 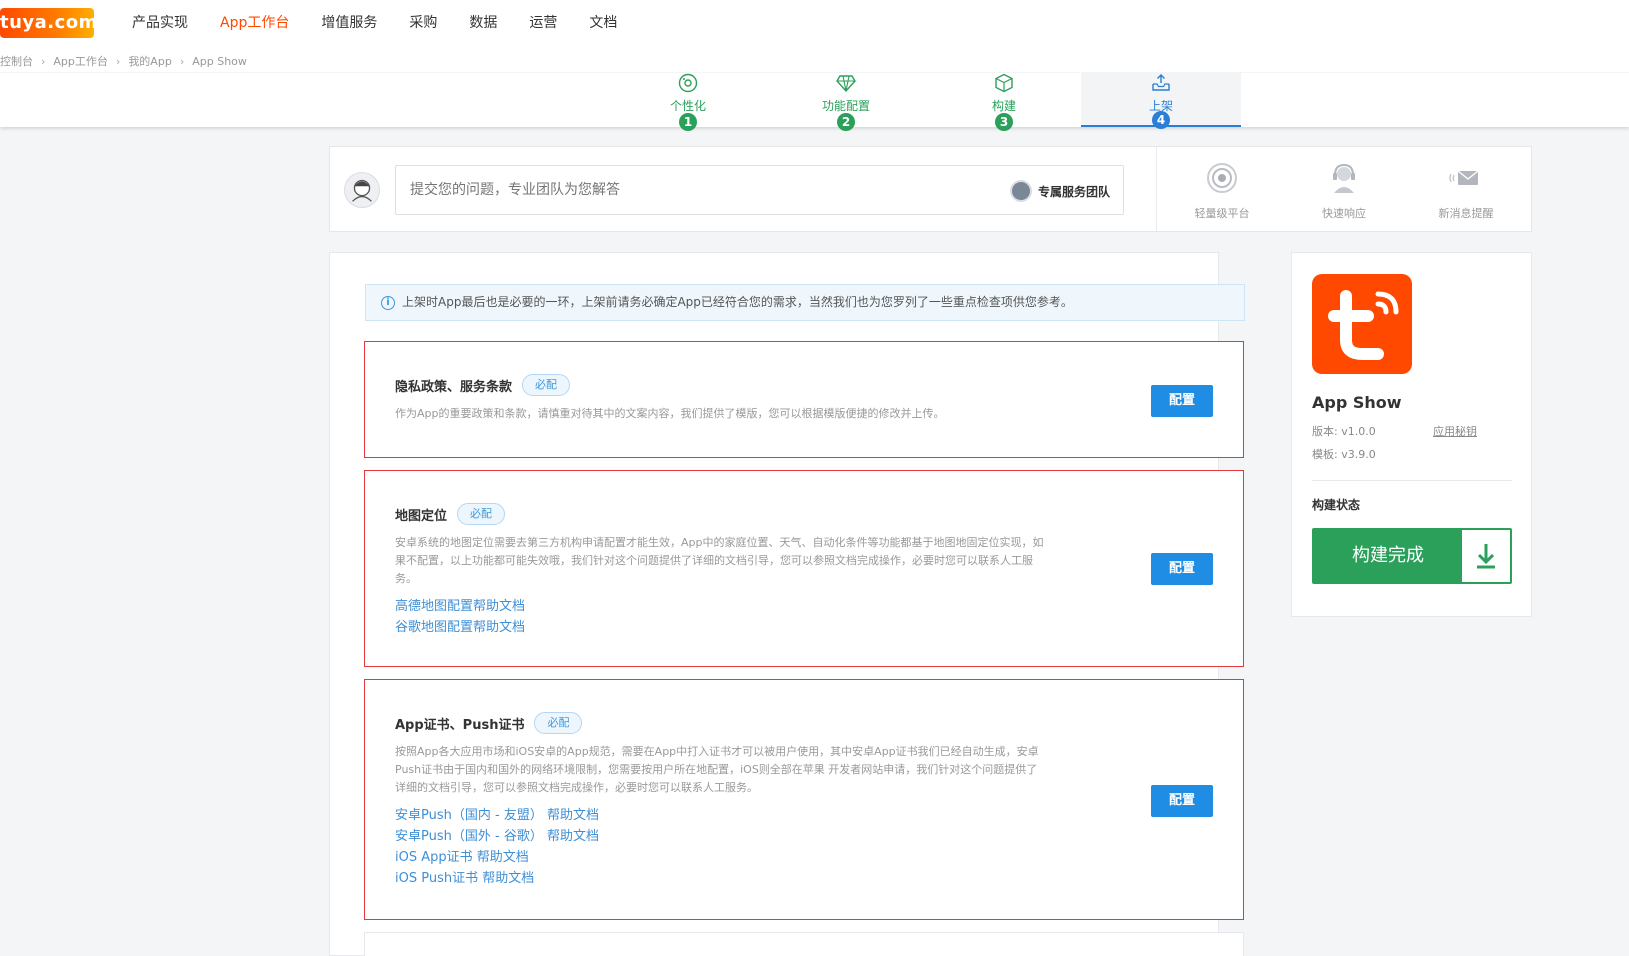 What do you see at coordinates (160, 23) in the screenshot?
I see `nav-item-product: 产品实现` at bounding box center [160, 23].